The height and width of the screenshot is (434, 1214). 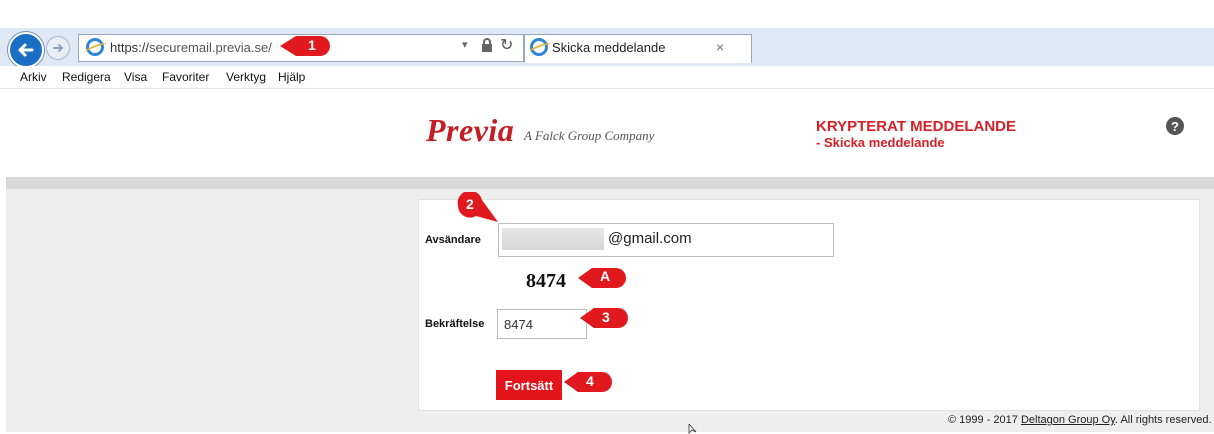 What do you see at coordinates (246, 77) in the screenshot?
I see `menu-item-verktyg: Verktyg` at bounding box center [246, 77].